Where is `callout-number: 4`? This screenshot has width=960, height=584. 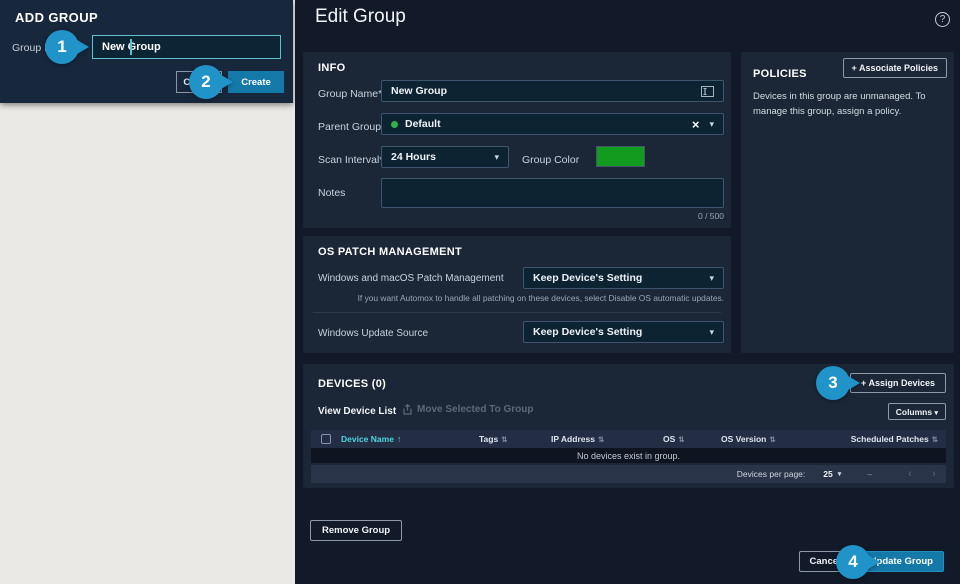 callout-number: 4 is located at coordinates (853, 562).